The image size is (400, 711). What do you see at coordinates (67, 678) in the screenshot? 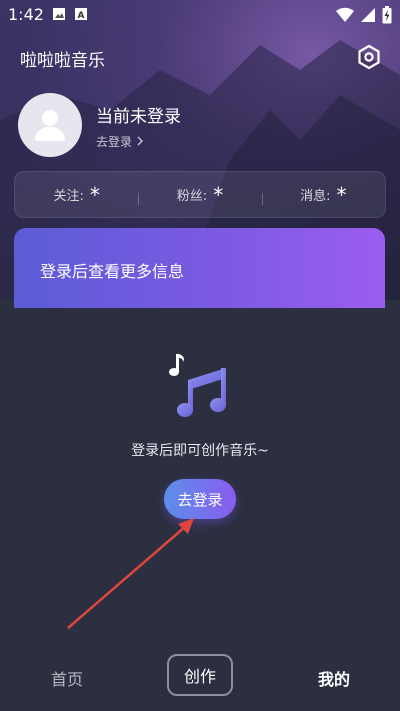
I see `tab-home: 首页` at bounding box center [67, 678].